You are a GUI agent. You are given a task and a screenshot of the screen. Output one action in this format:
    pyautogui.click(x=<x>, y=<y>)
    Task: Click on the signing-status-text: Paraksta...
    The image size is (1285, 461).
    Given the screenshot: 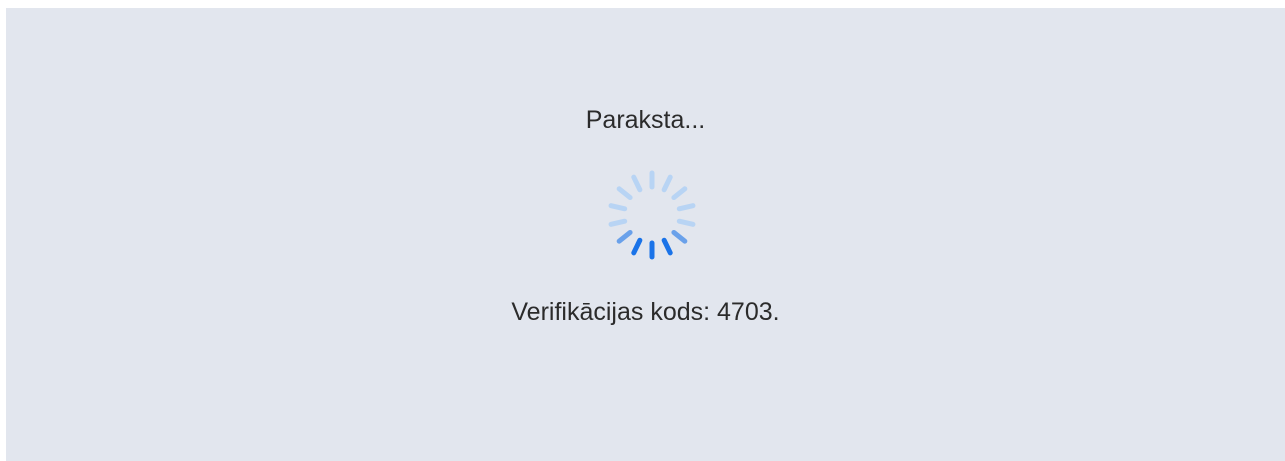 What is the action you would take?
    pyautogui.click(x=645, y=120)
    